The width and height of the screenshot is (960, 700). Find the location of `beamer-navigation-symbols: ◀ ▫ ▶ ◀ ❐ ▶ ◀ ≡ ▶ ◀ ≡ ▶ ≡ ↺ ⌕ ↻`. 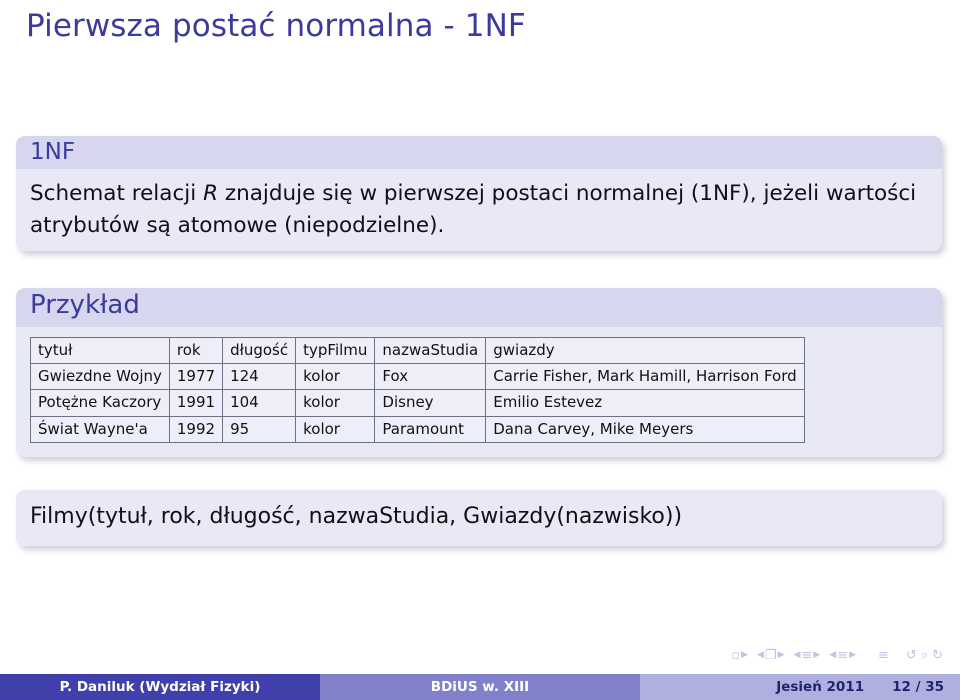

beamer-navigation-symbols: ◀ ▫ ▶ ◀ ❐ ▶ ◀ ≡ ▶ ◀ ≡ ▶ ≡ ↺ ⌕ ↻ is located at coordinates (833, 655).